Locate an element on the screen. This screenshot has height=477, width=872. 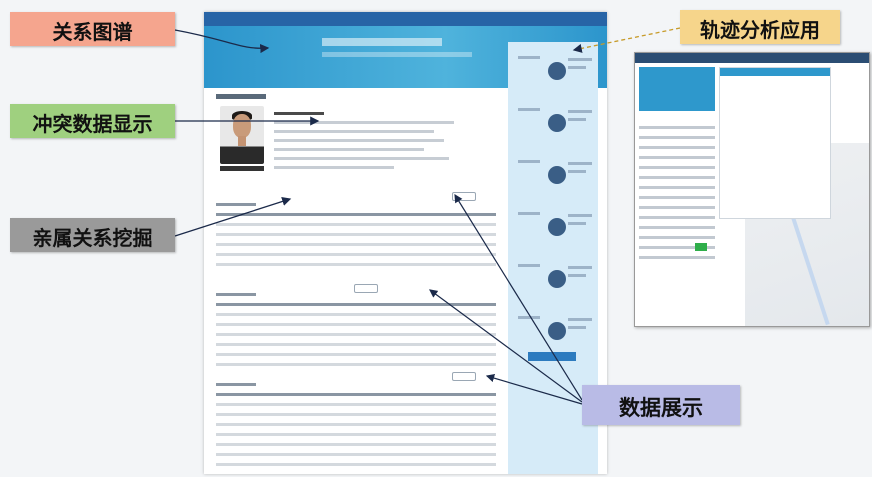
callout-conflict-data: 冲突数据显示 is located at coordinates (92, 121).